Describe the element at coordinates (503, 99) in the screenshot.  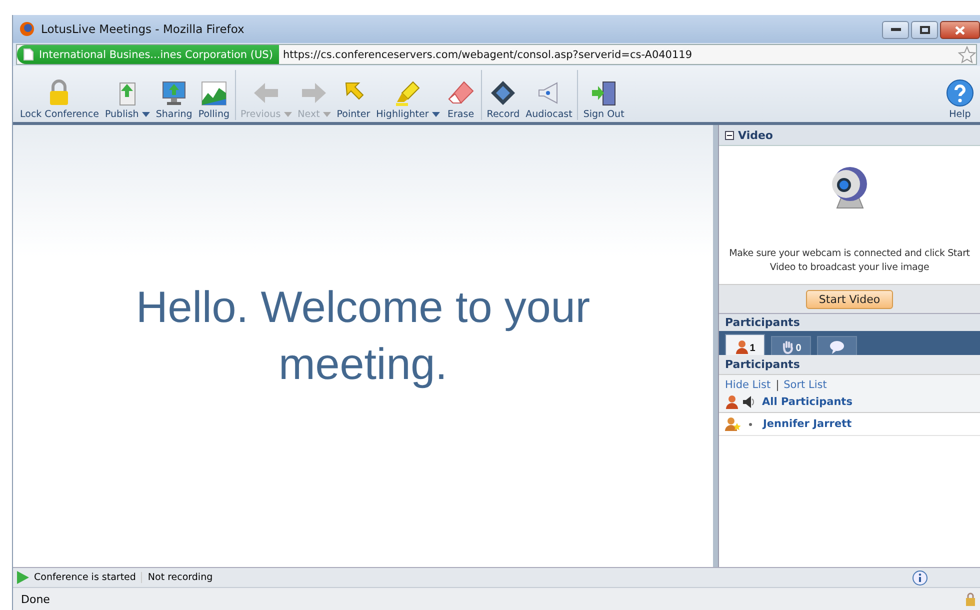
I see `toolbar-button: Record` at that location.